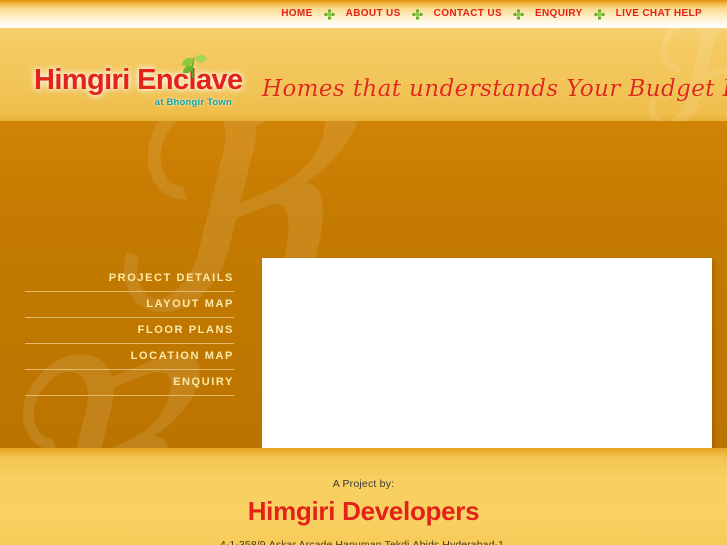 The height and width of the screenshot is (545, 727). I want to click on site-logo: Himgiri Enclave at Bhongir Town, so click(138, 87).